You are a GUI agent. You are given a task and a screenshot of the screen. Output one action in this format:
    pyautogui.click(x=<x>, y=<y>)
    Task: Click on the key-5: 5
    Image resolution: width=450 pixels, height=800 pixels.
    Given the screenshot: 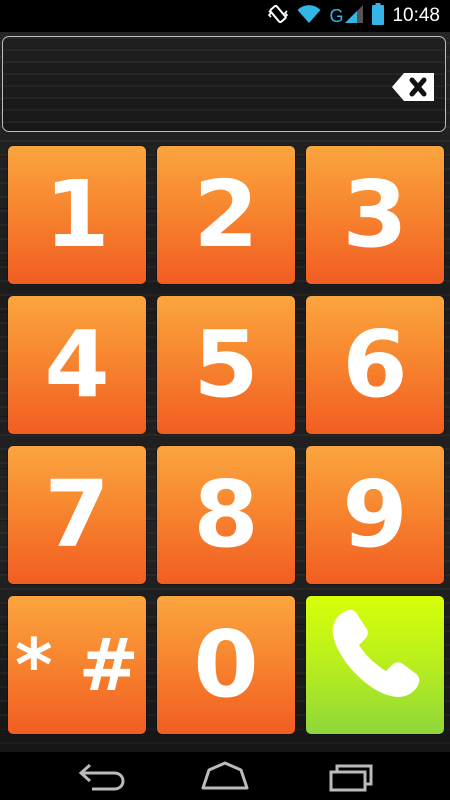 What is the action you would take?
    pyautogui.click(x=226, y=365)
    